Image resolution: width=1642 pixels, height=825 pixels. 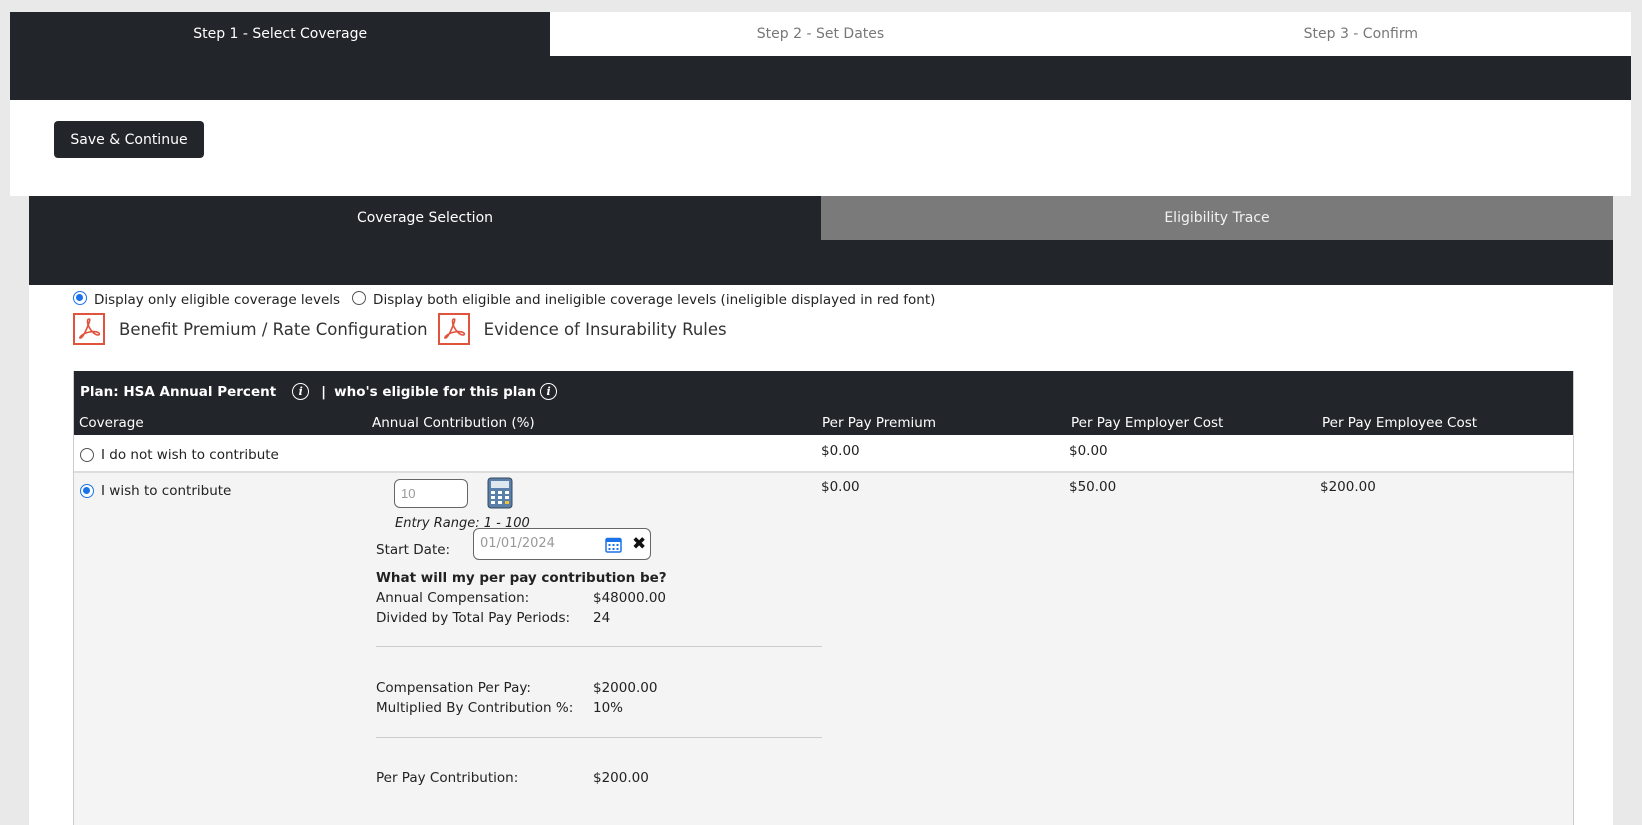 I want to click on tab-eligibility-trace: Eligibility Trace, so click(x=1217, y=218).